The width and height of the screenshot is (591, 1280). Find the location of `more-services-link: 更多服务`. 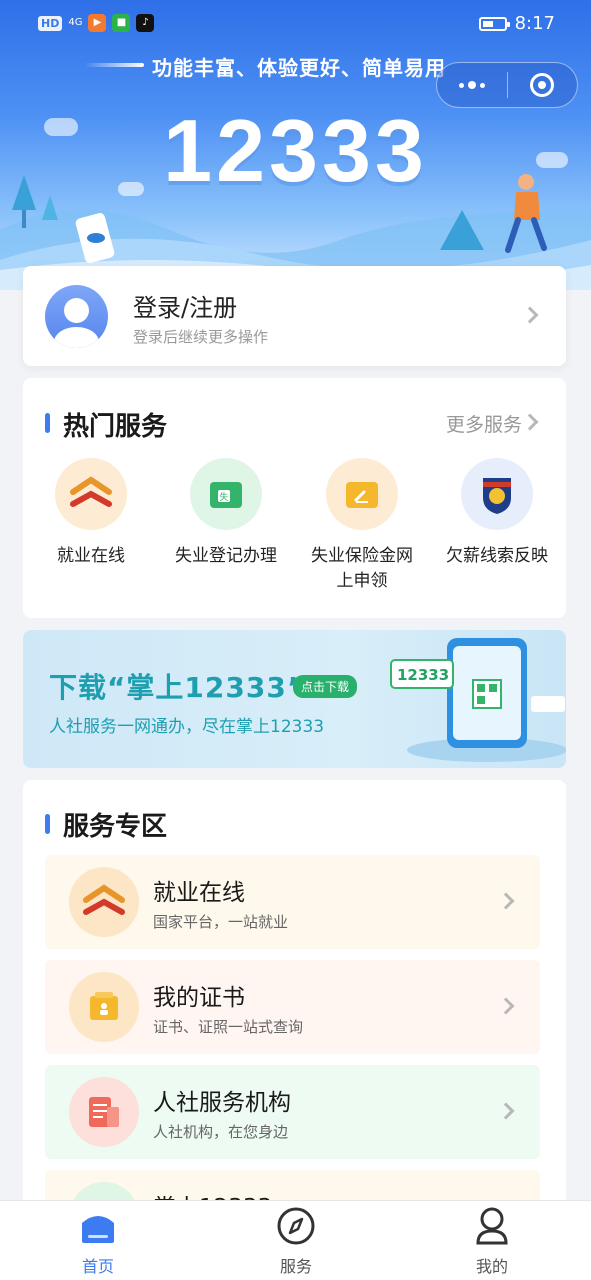

more-services-link: 更多服务 is located at coordinates (484, 423).